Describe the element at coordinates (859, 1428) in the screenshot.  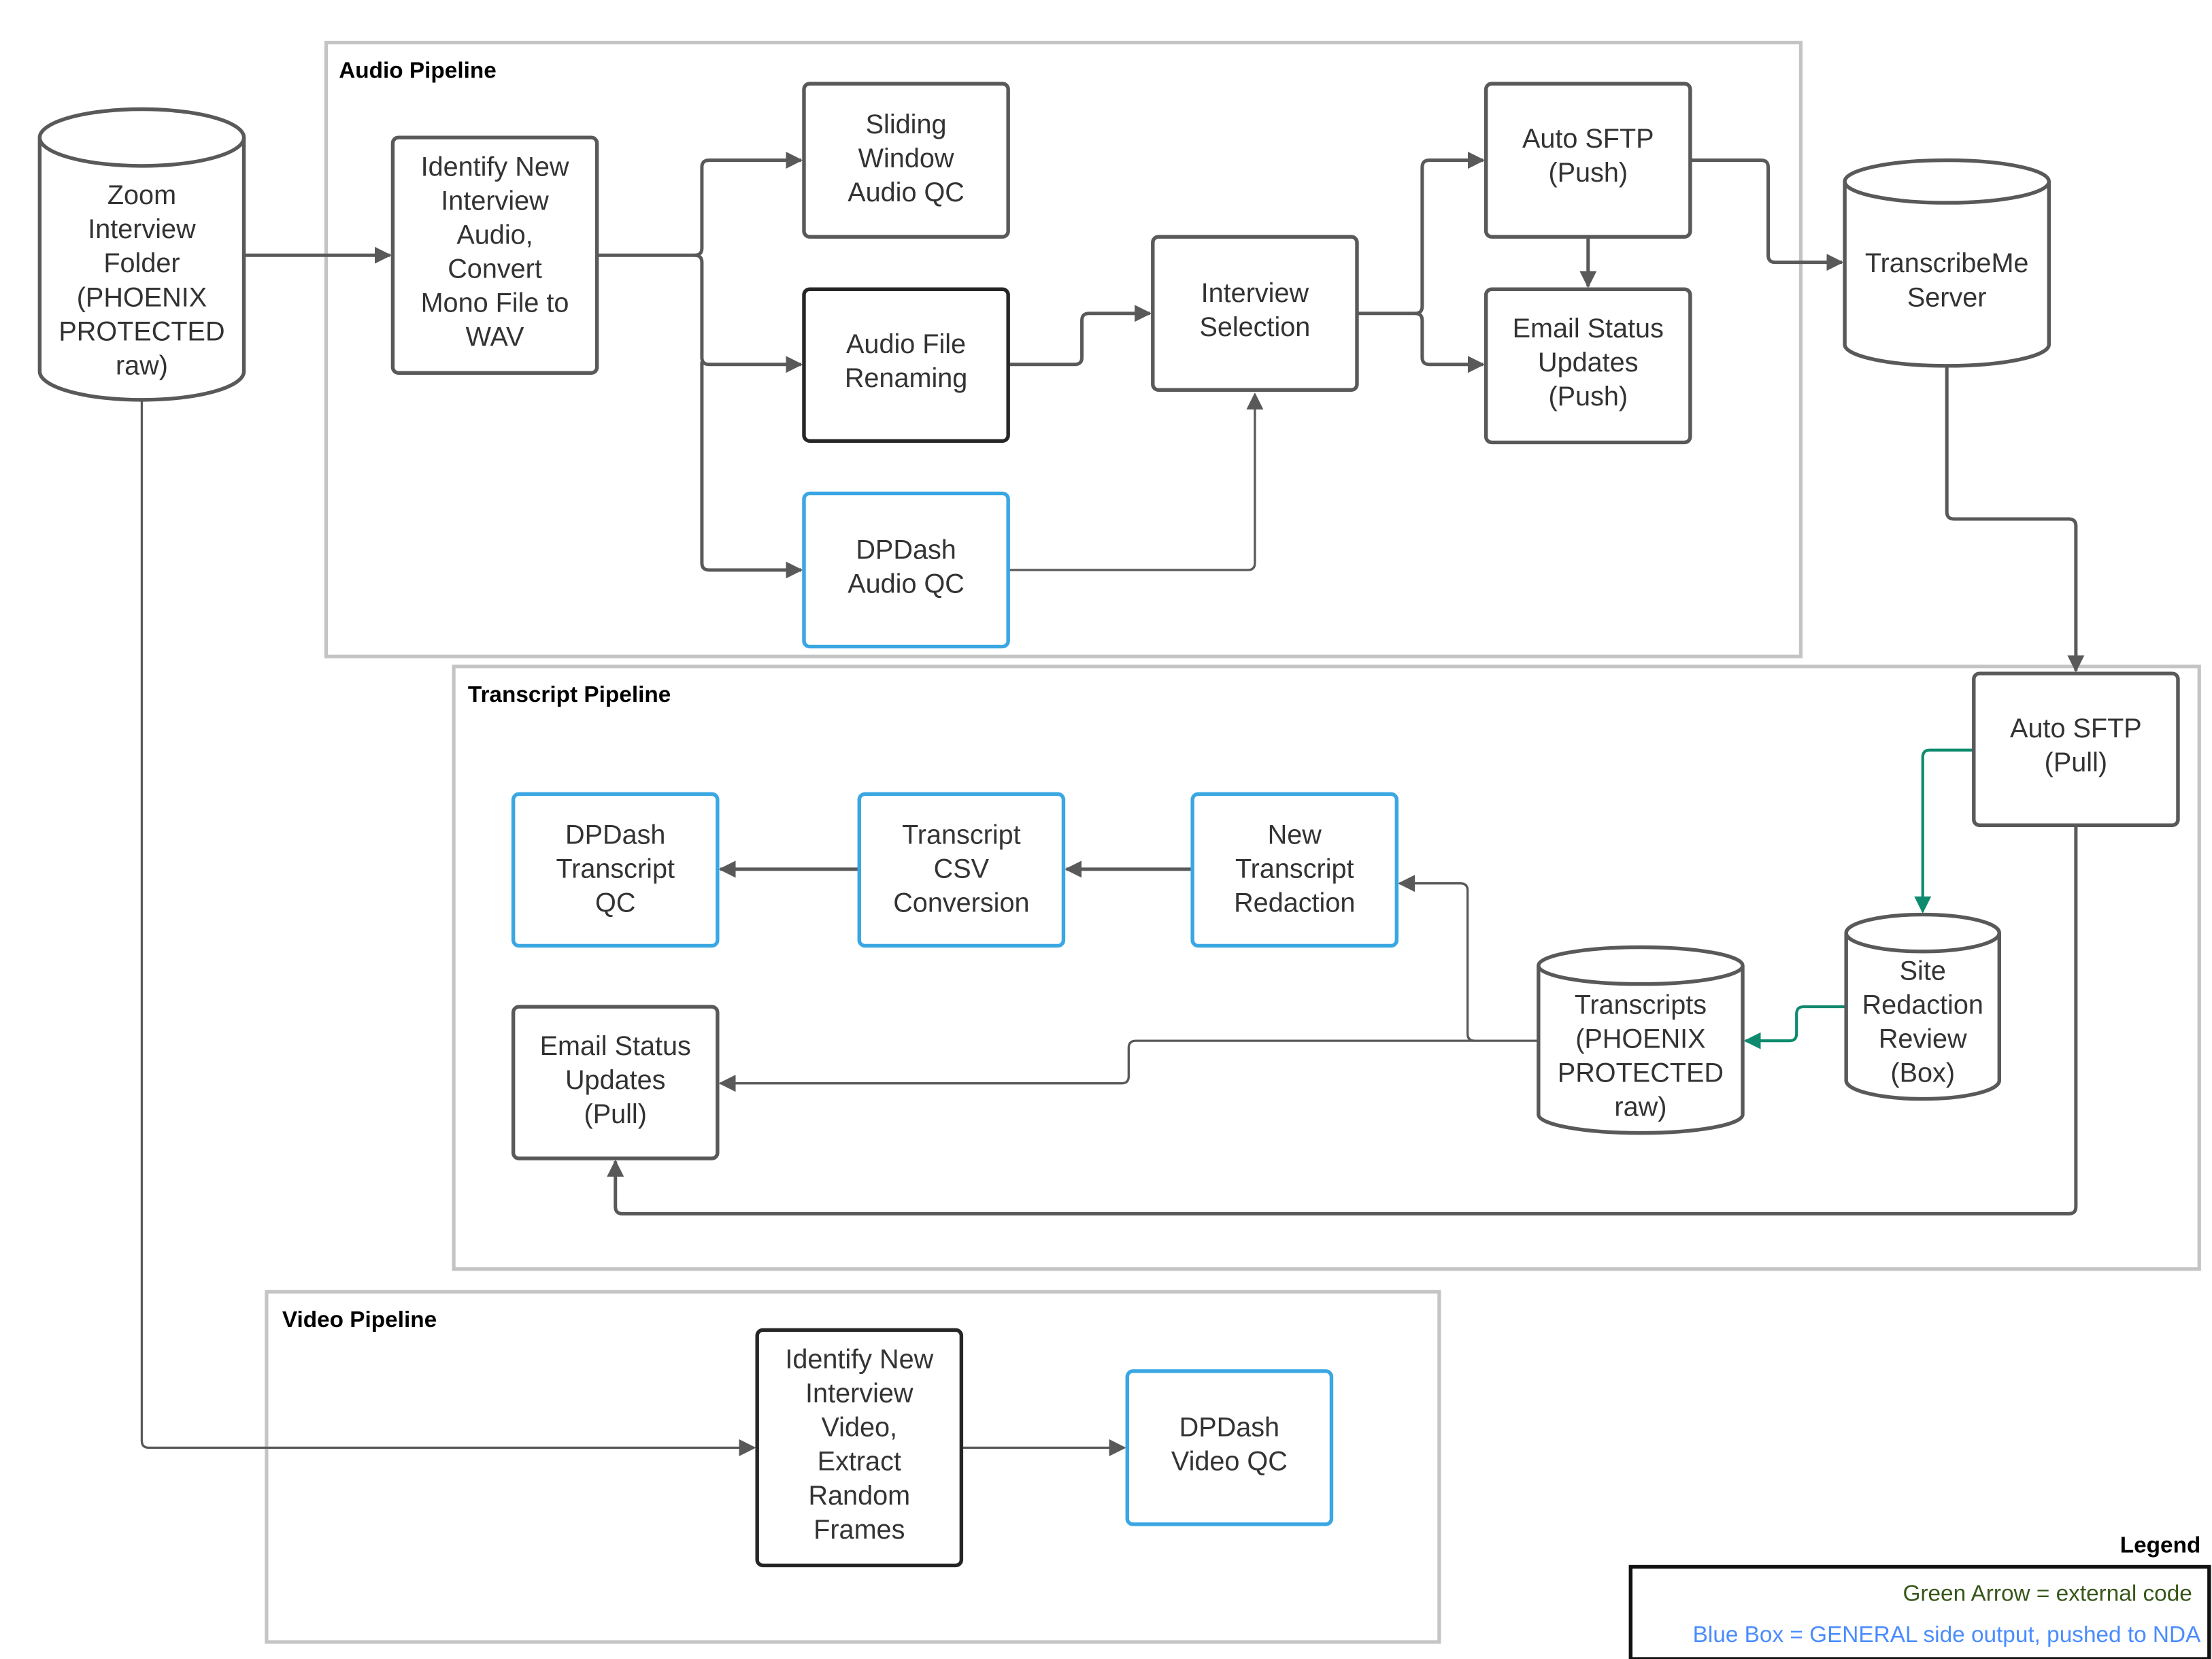
I see `node-label-line: Video,` at that location.